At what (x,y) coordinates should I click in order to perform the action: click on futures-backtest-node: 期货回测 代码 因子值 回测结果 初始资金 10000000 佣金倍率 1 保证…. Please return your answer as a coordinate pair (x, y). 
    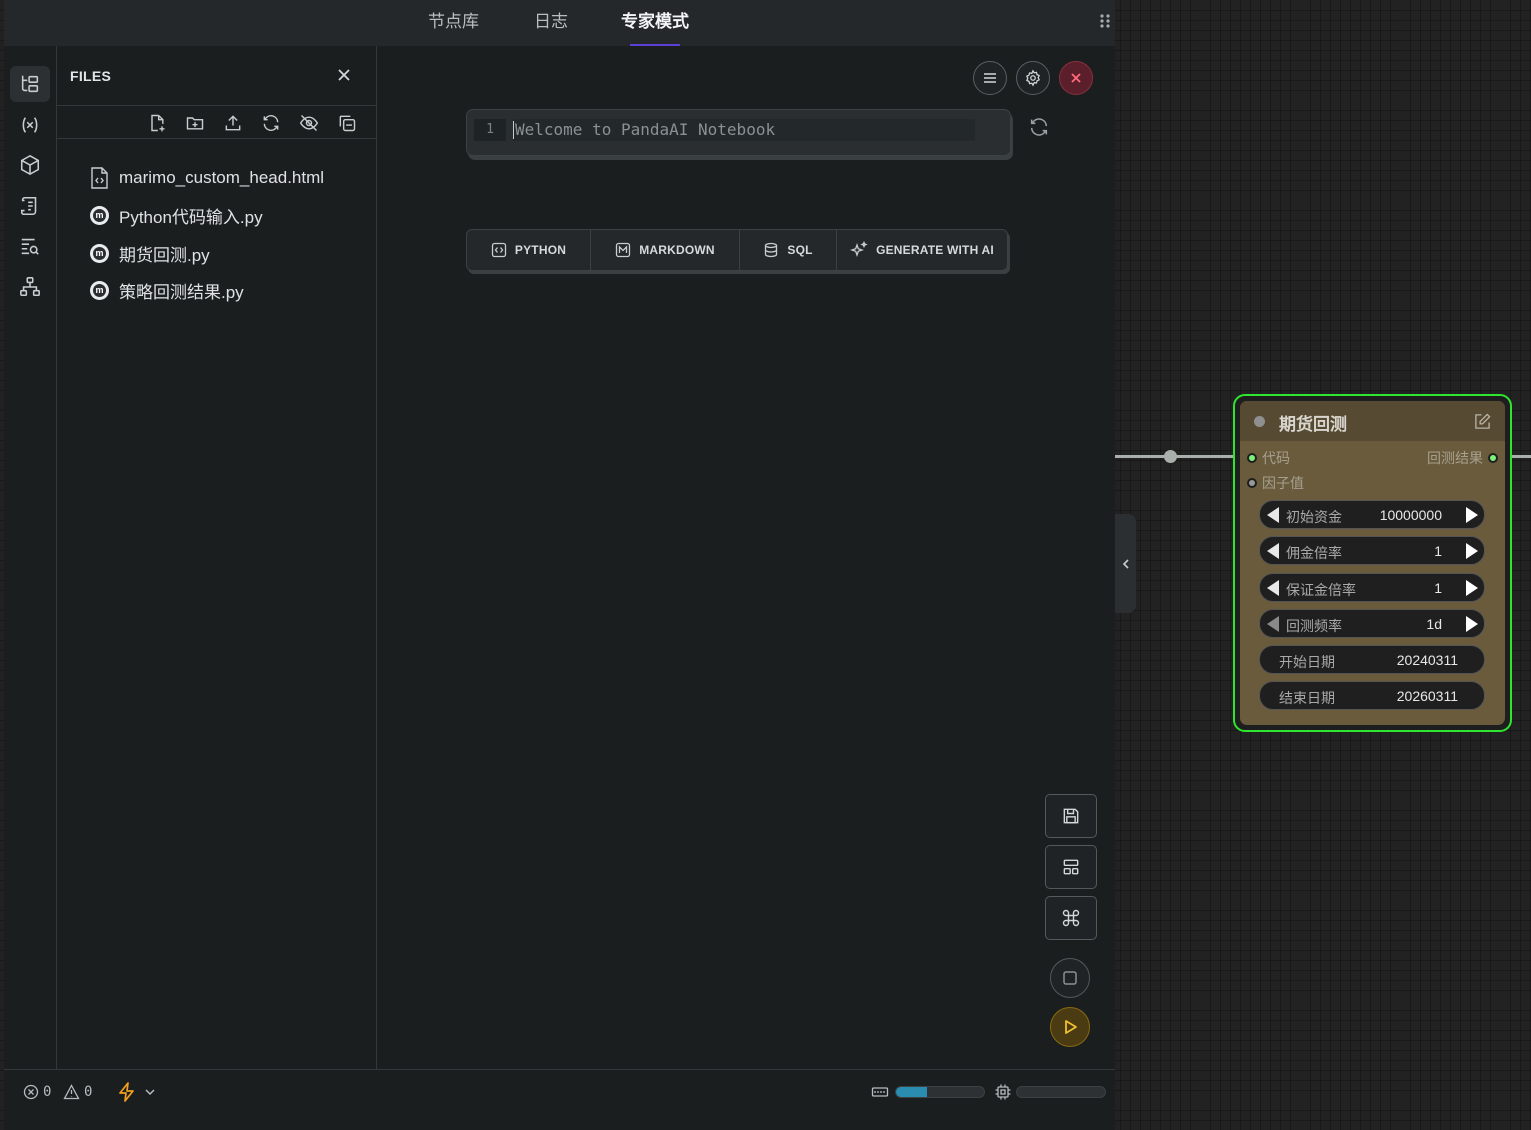
    Looking at the image, I should click on (1372, 563).